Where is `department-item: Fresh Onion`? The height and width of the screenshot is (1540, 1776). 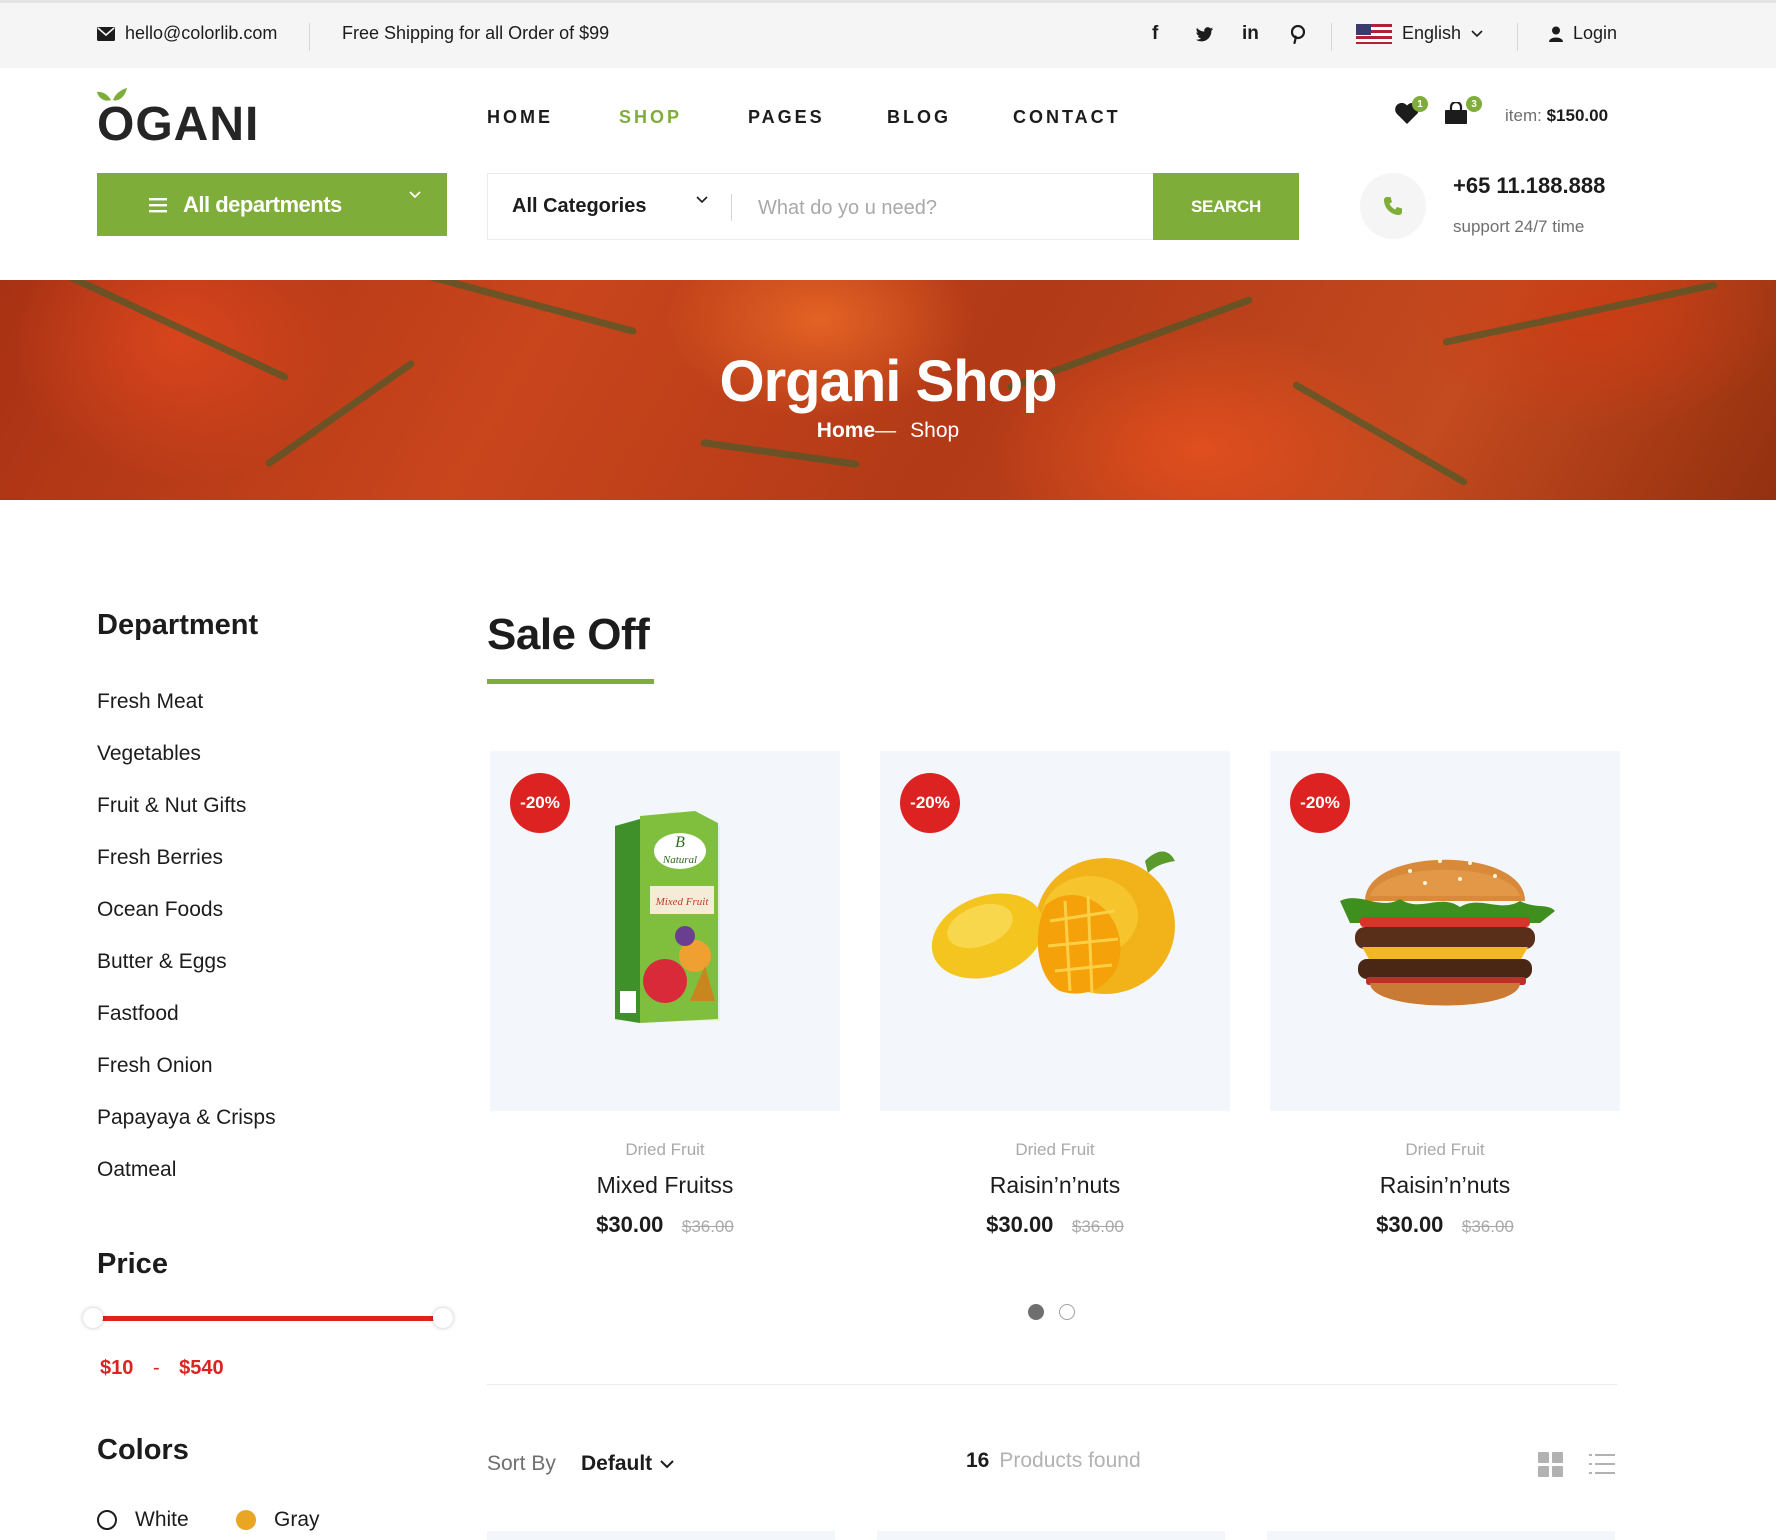
department-item: Fresh Onion is located at coordinates (186, 1080).